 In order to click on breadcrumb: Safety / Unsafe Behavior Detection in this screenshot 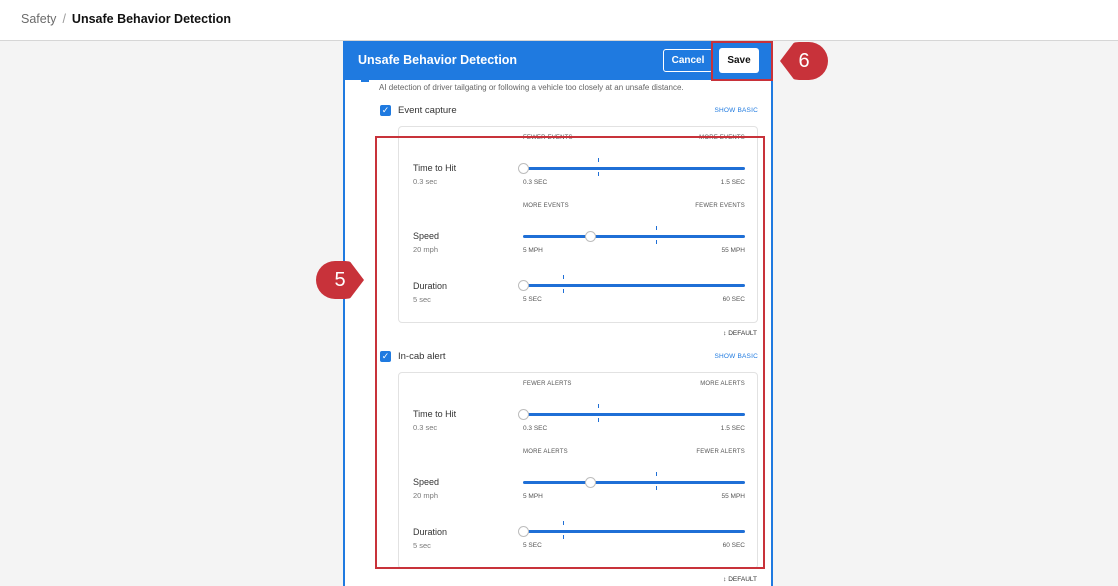, I will do `click(126, 19)`.